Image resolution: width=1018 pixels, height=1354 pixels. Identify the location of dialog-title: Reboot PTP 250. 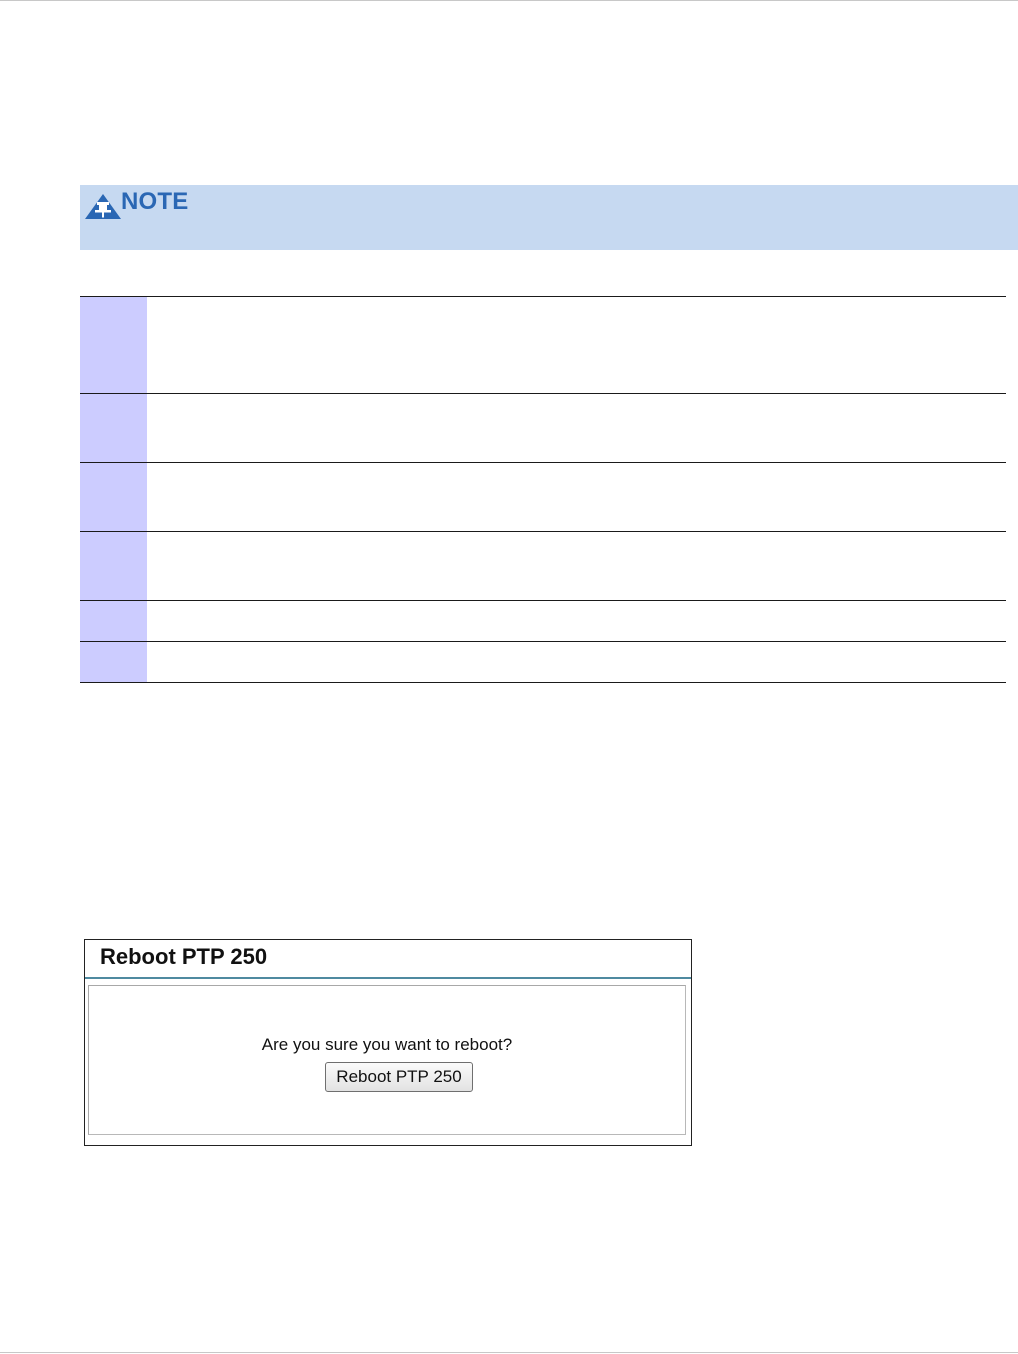
(184, 956).